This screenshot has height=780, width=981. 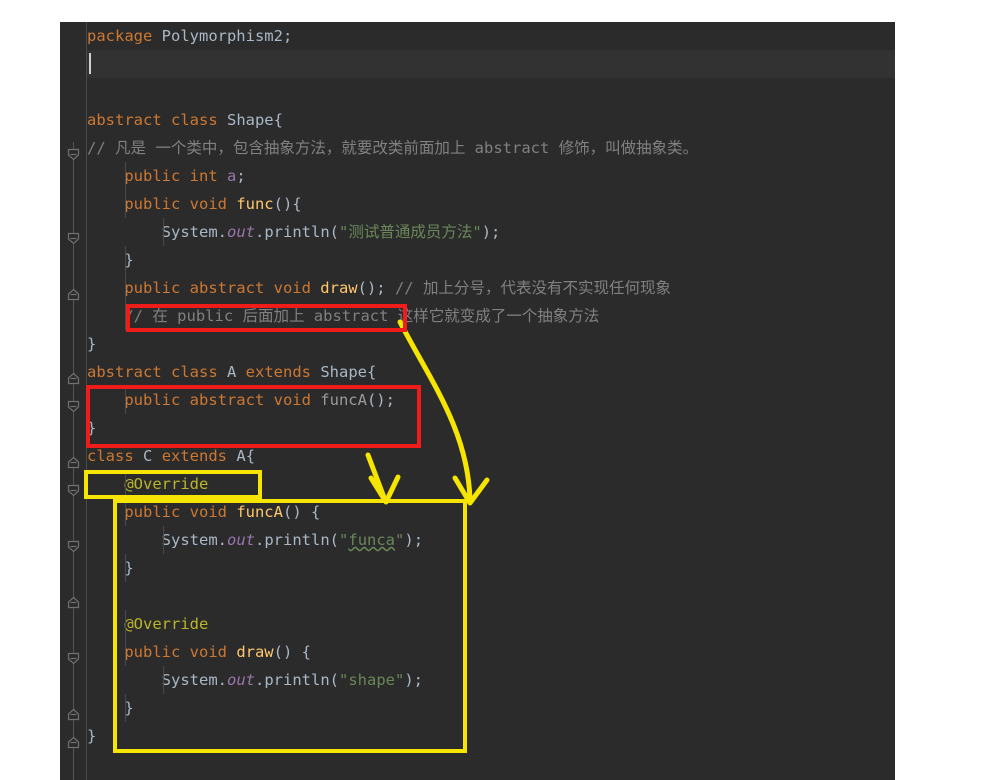 I want to click on code-token: public int, so click(x=175, y=176).